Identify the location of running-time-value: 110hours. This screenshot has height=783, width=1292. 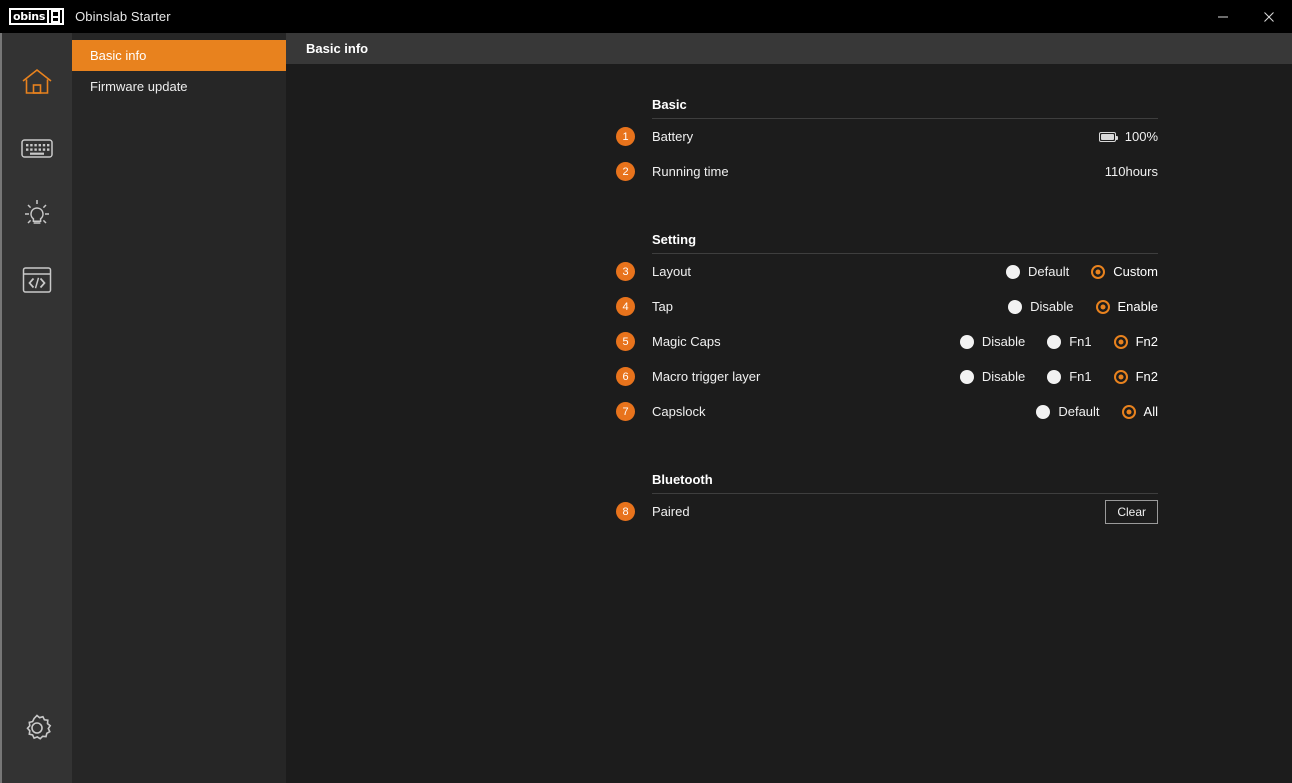
(1131, 171).